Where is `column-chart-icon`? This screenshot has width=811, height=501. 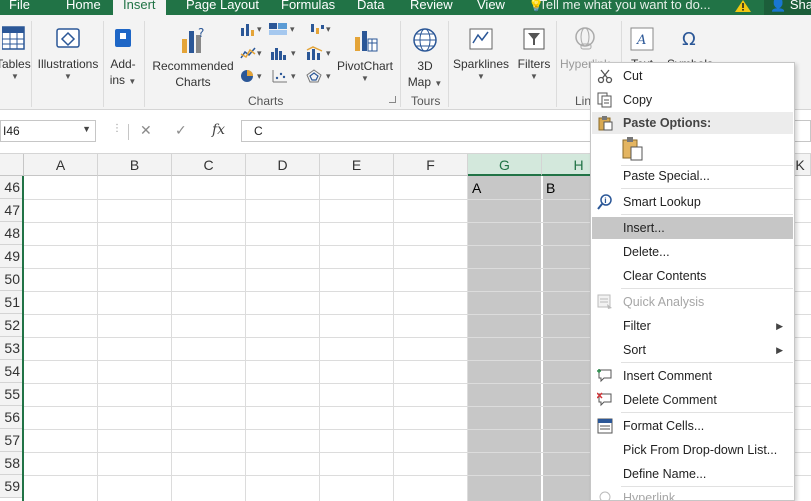
column-chart-icon is located at coordinates (248, 29).